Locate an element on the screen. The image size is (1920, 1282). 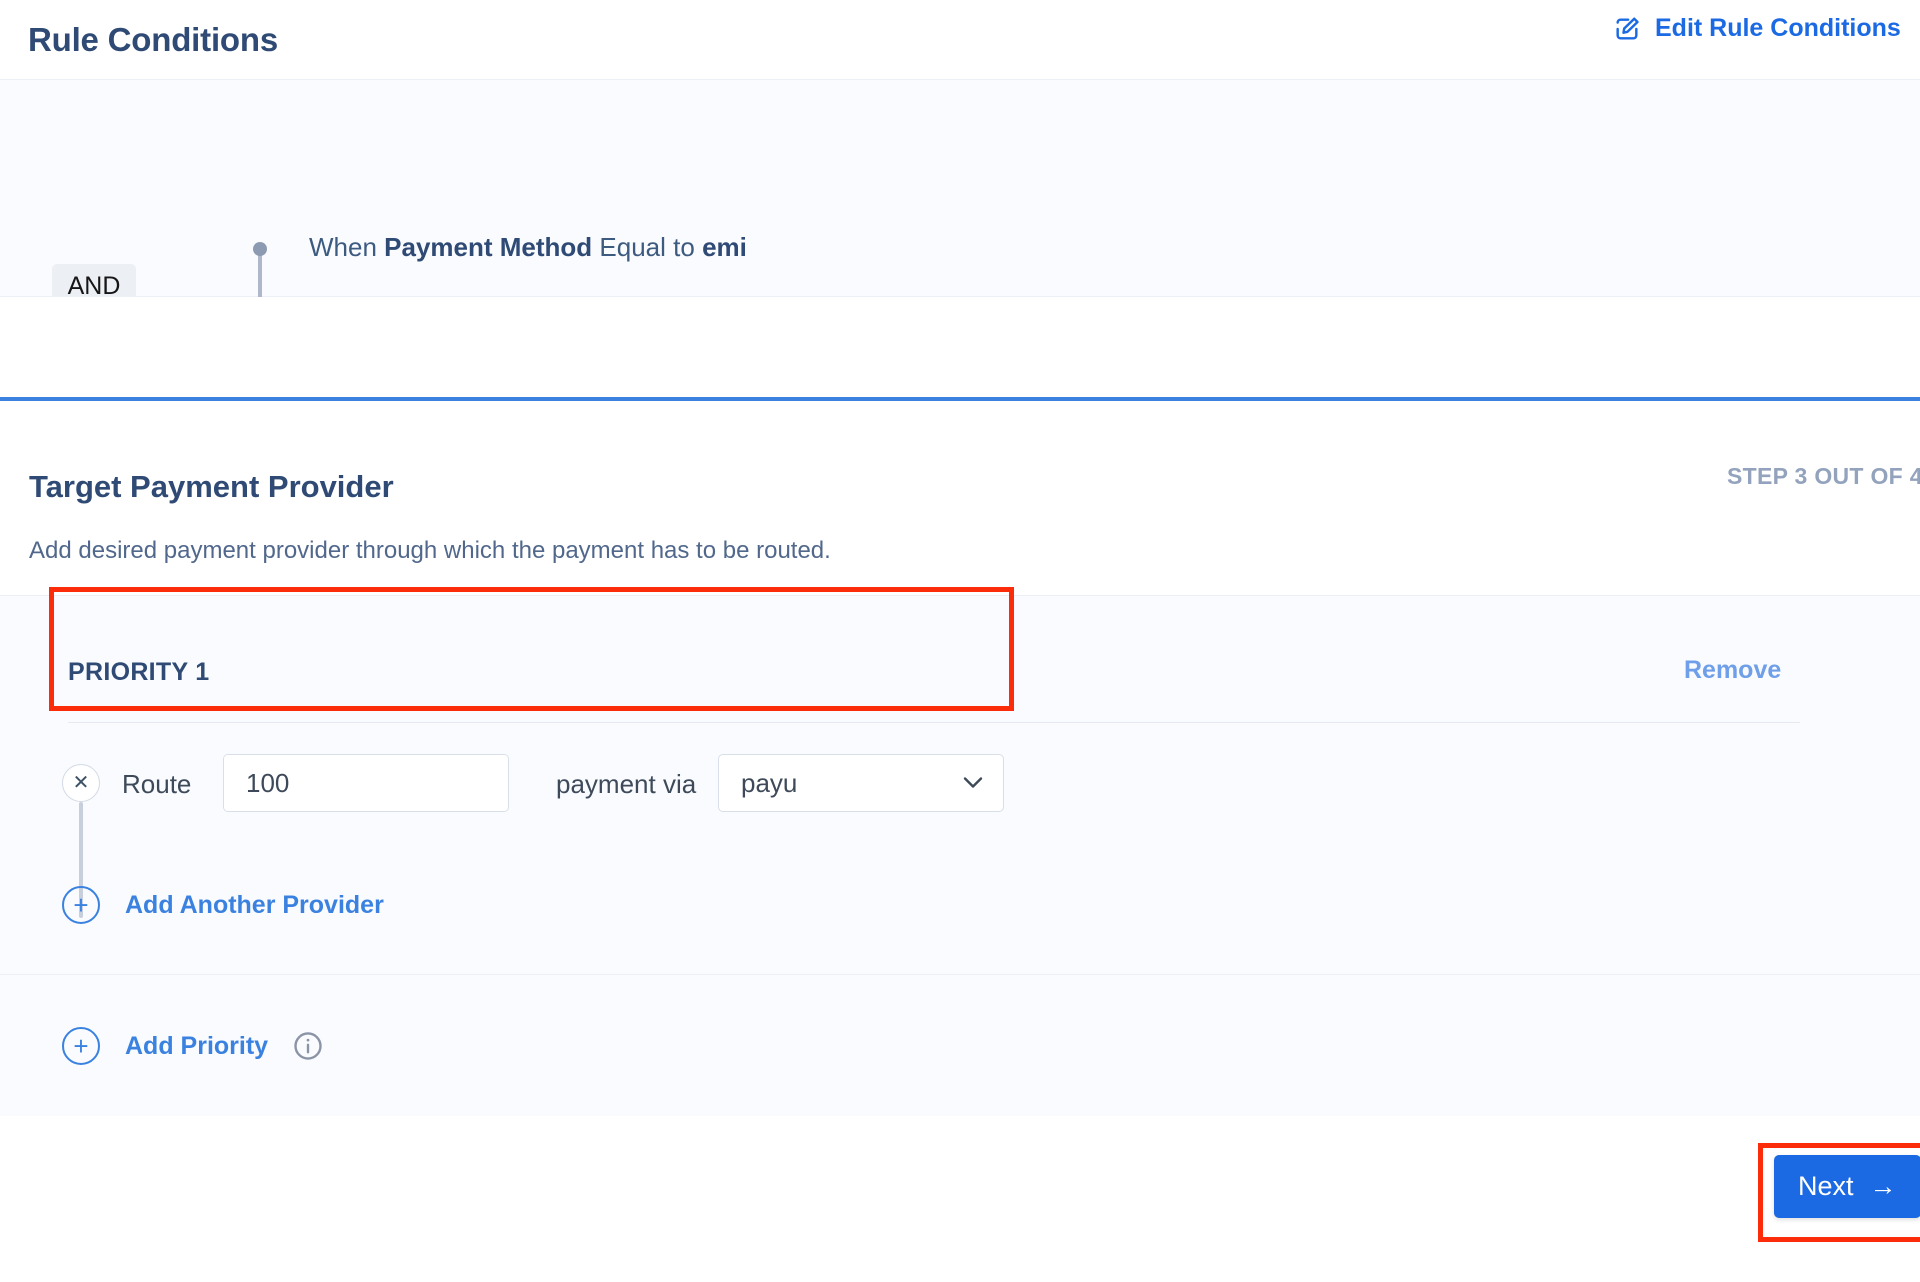
next-button: Next → is located at coordinates (1847, 1186).